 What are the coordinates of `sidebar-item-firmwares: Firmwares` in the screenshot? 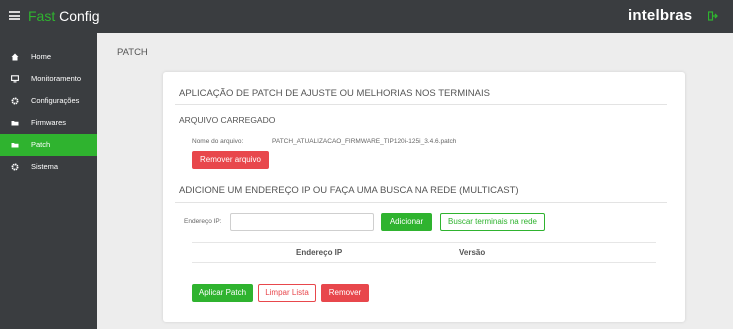 It's located at (48, 123).